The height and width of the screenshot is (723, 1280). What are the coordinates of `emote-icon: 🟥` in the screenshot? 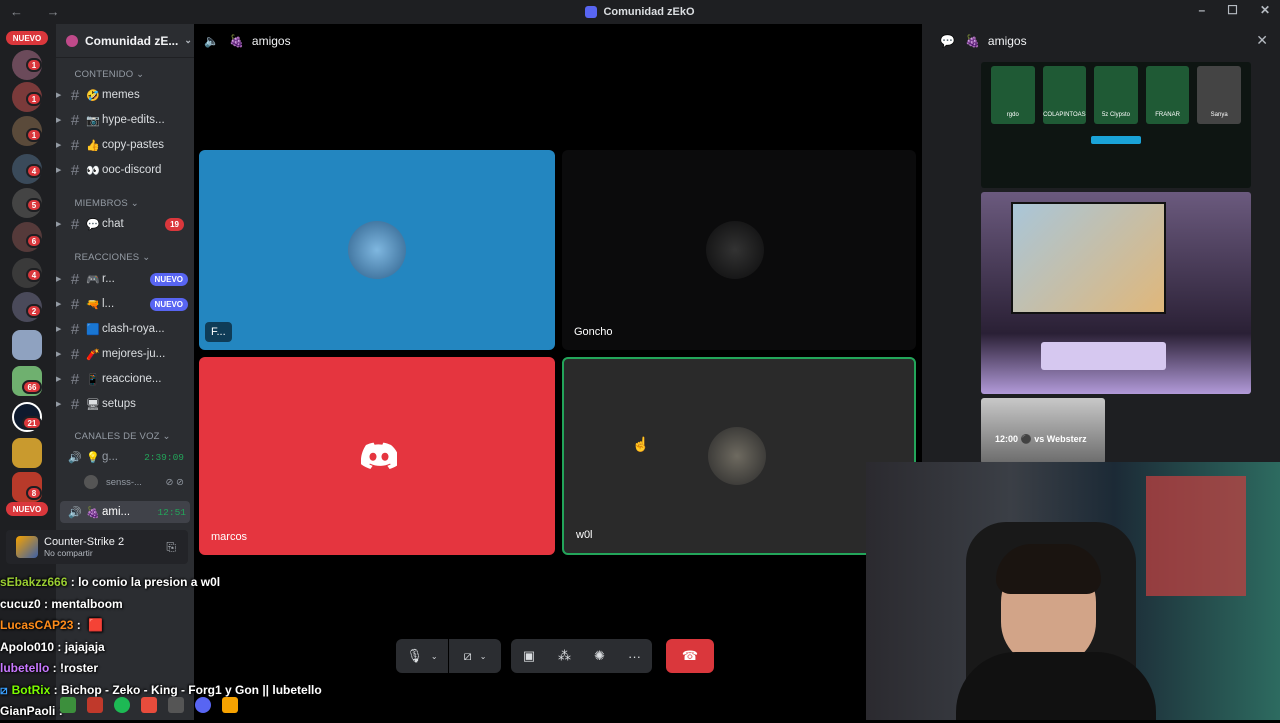 It's located at (95, 625).